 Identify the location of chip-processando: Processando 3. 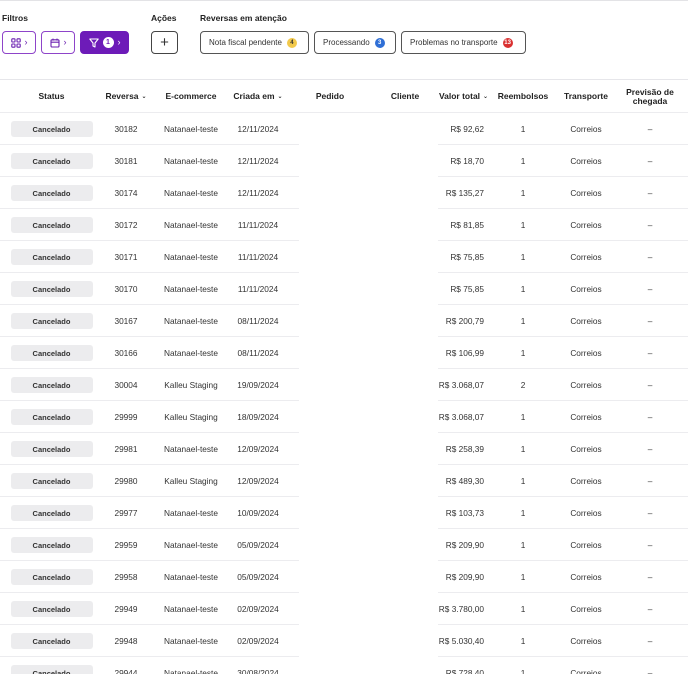
(355, 42).